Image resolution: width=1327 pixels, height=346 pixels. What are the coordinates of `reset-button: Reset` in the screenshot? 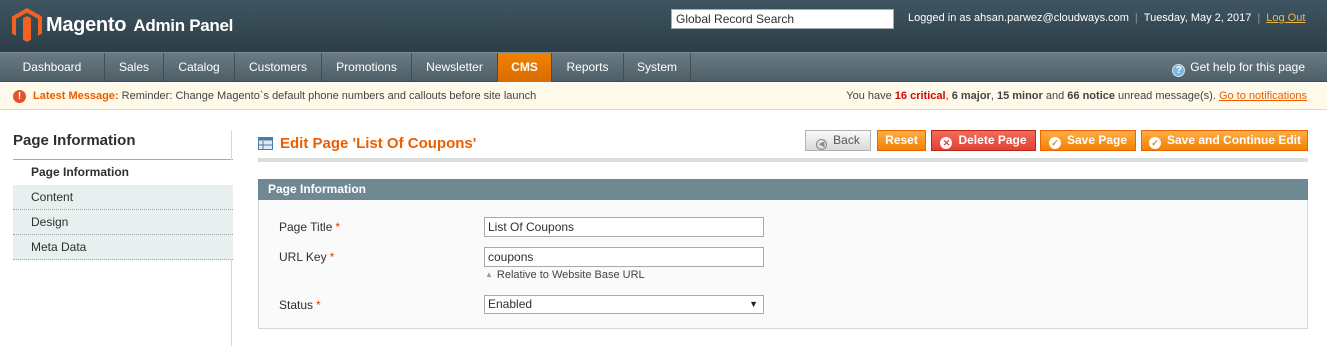 It's located at (901, 140).